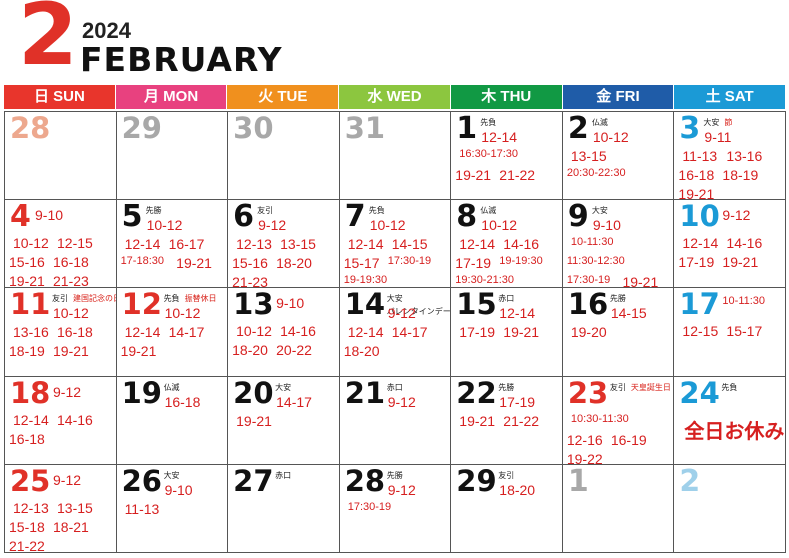  Describe the element at coordinates (142, 508) in the screenshot. I see `time-slot: 11-13` at that location.